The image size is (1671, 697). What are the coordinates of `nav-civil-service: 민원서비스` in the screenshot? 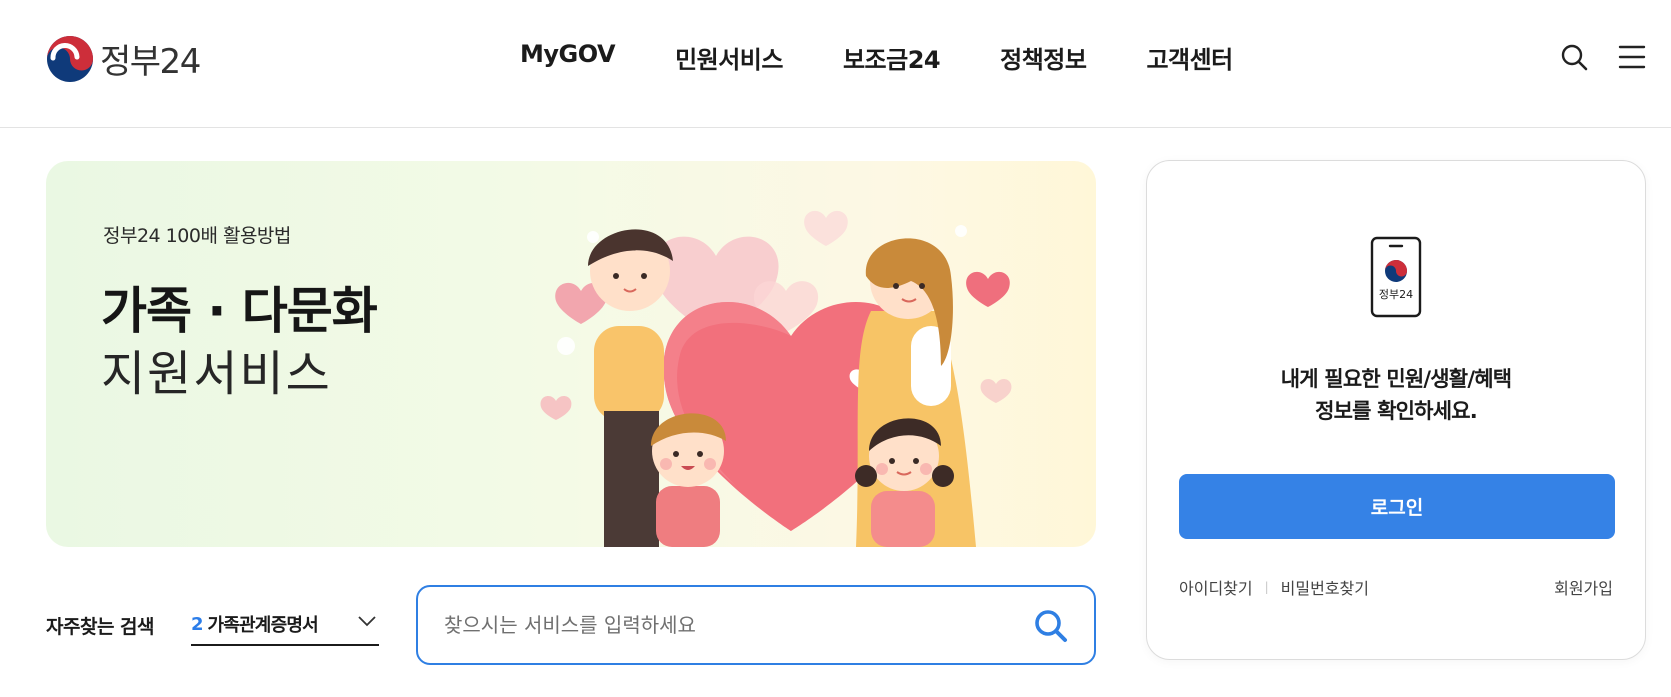 It's located at (729, 57).